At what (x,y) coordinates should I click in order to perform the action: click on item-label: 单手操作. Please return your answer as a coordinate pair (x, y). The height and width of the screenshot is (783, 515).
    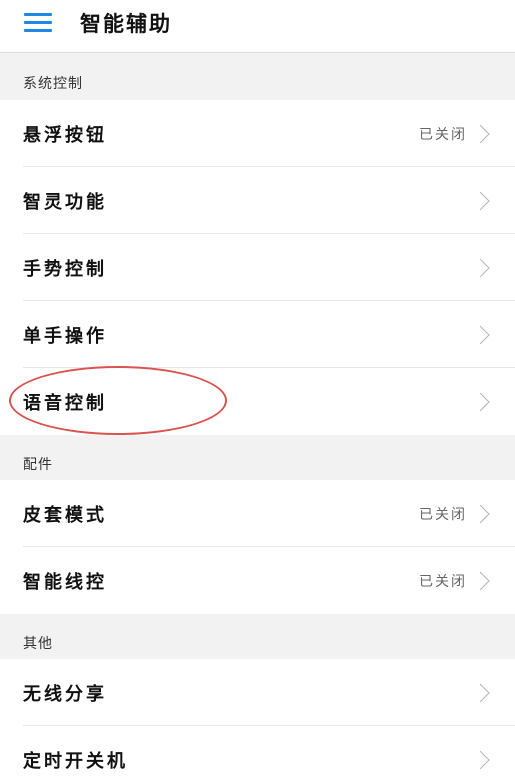
    Looking at the image, I should click on (65, 336).